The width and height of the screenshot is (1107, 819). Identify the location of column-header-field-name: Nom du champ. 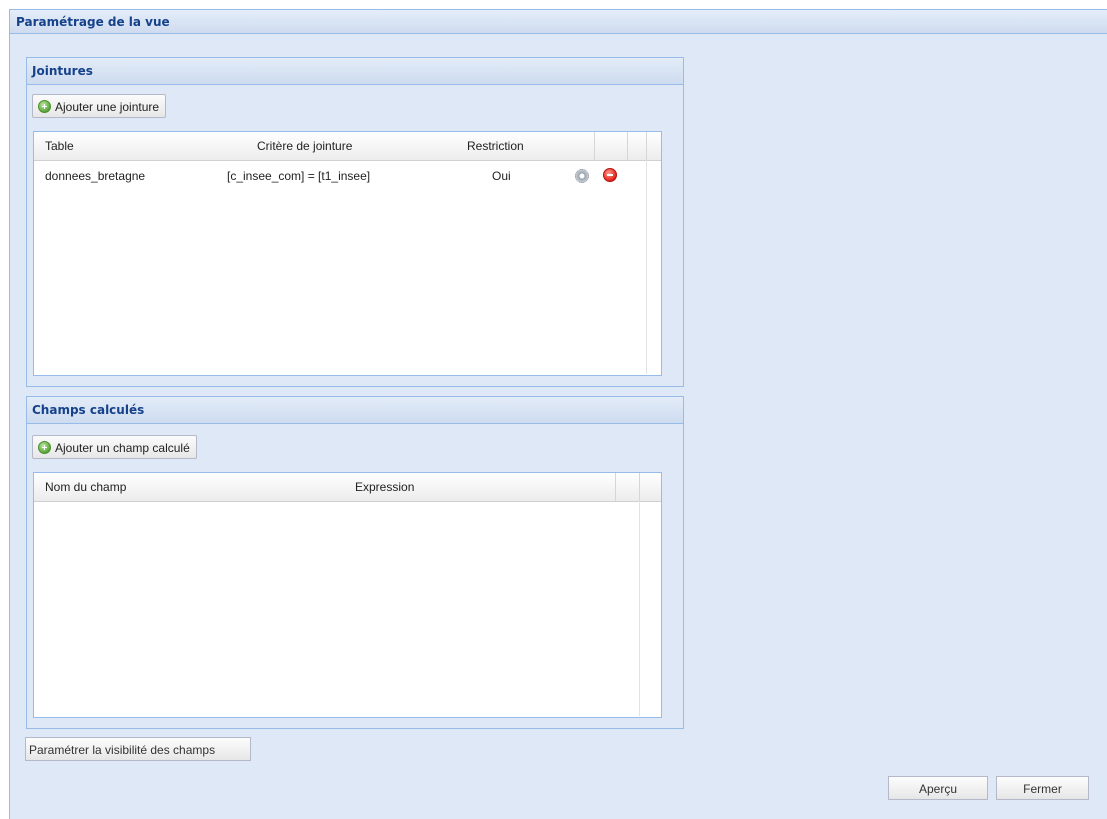
(85, 487).